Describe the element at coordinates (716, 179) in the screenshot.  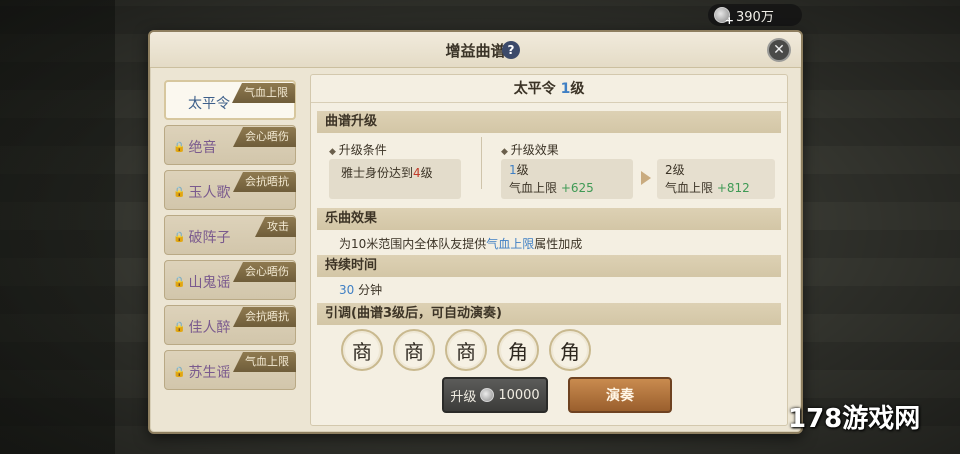
I see `next-effect-box: 2级 气血上限 +812` at that location.